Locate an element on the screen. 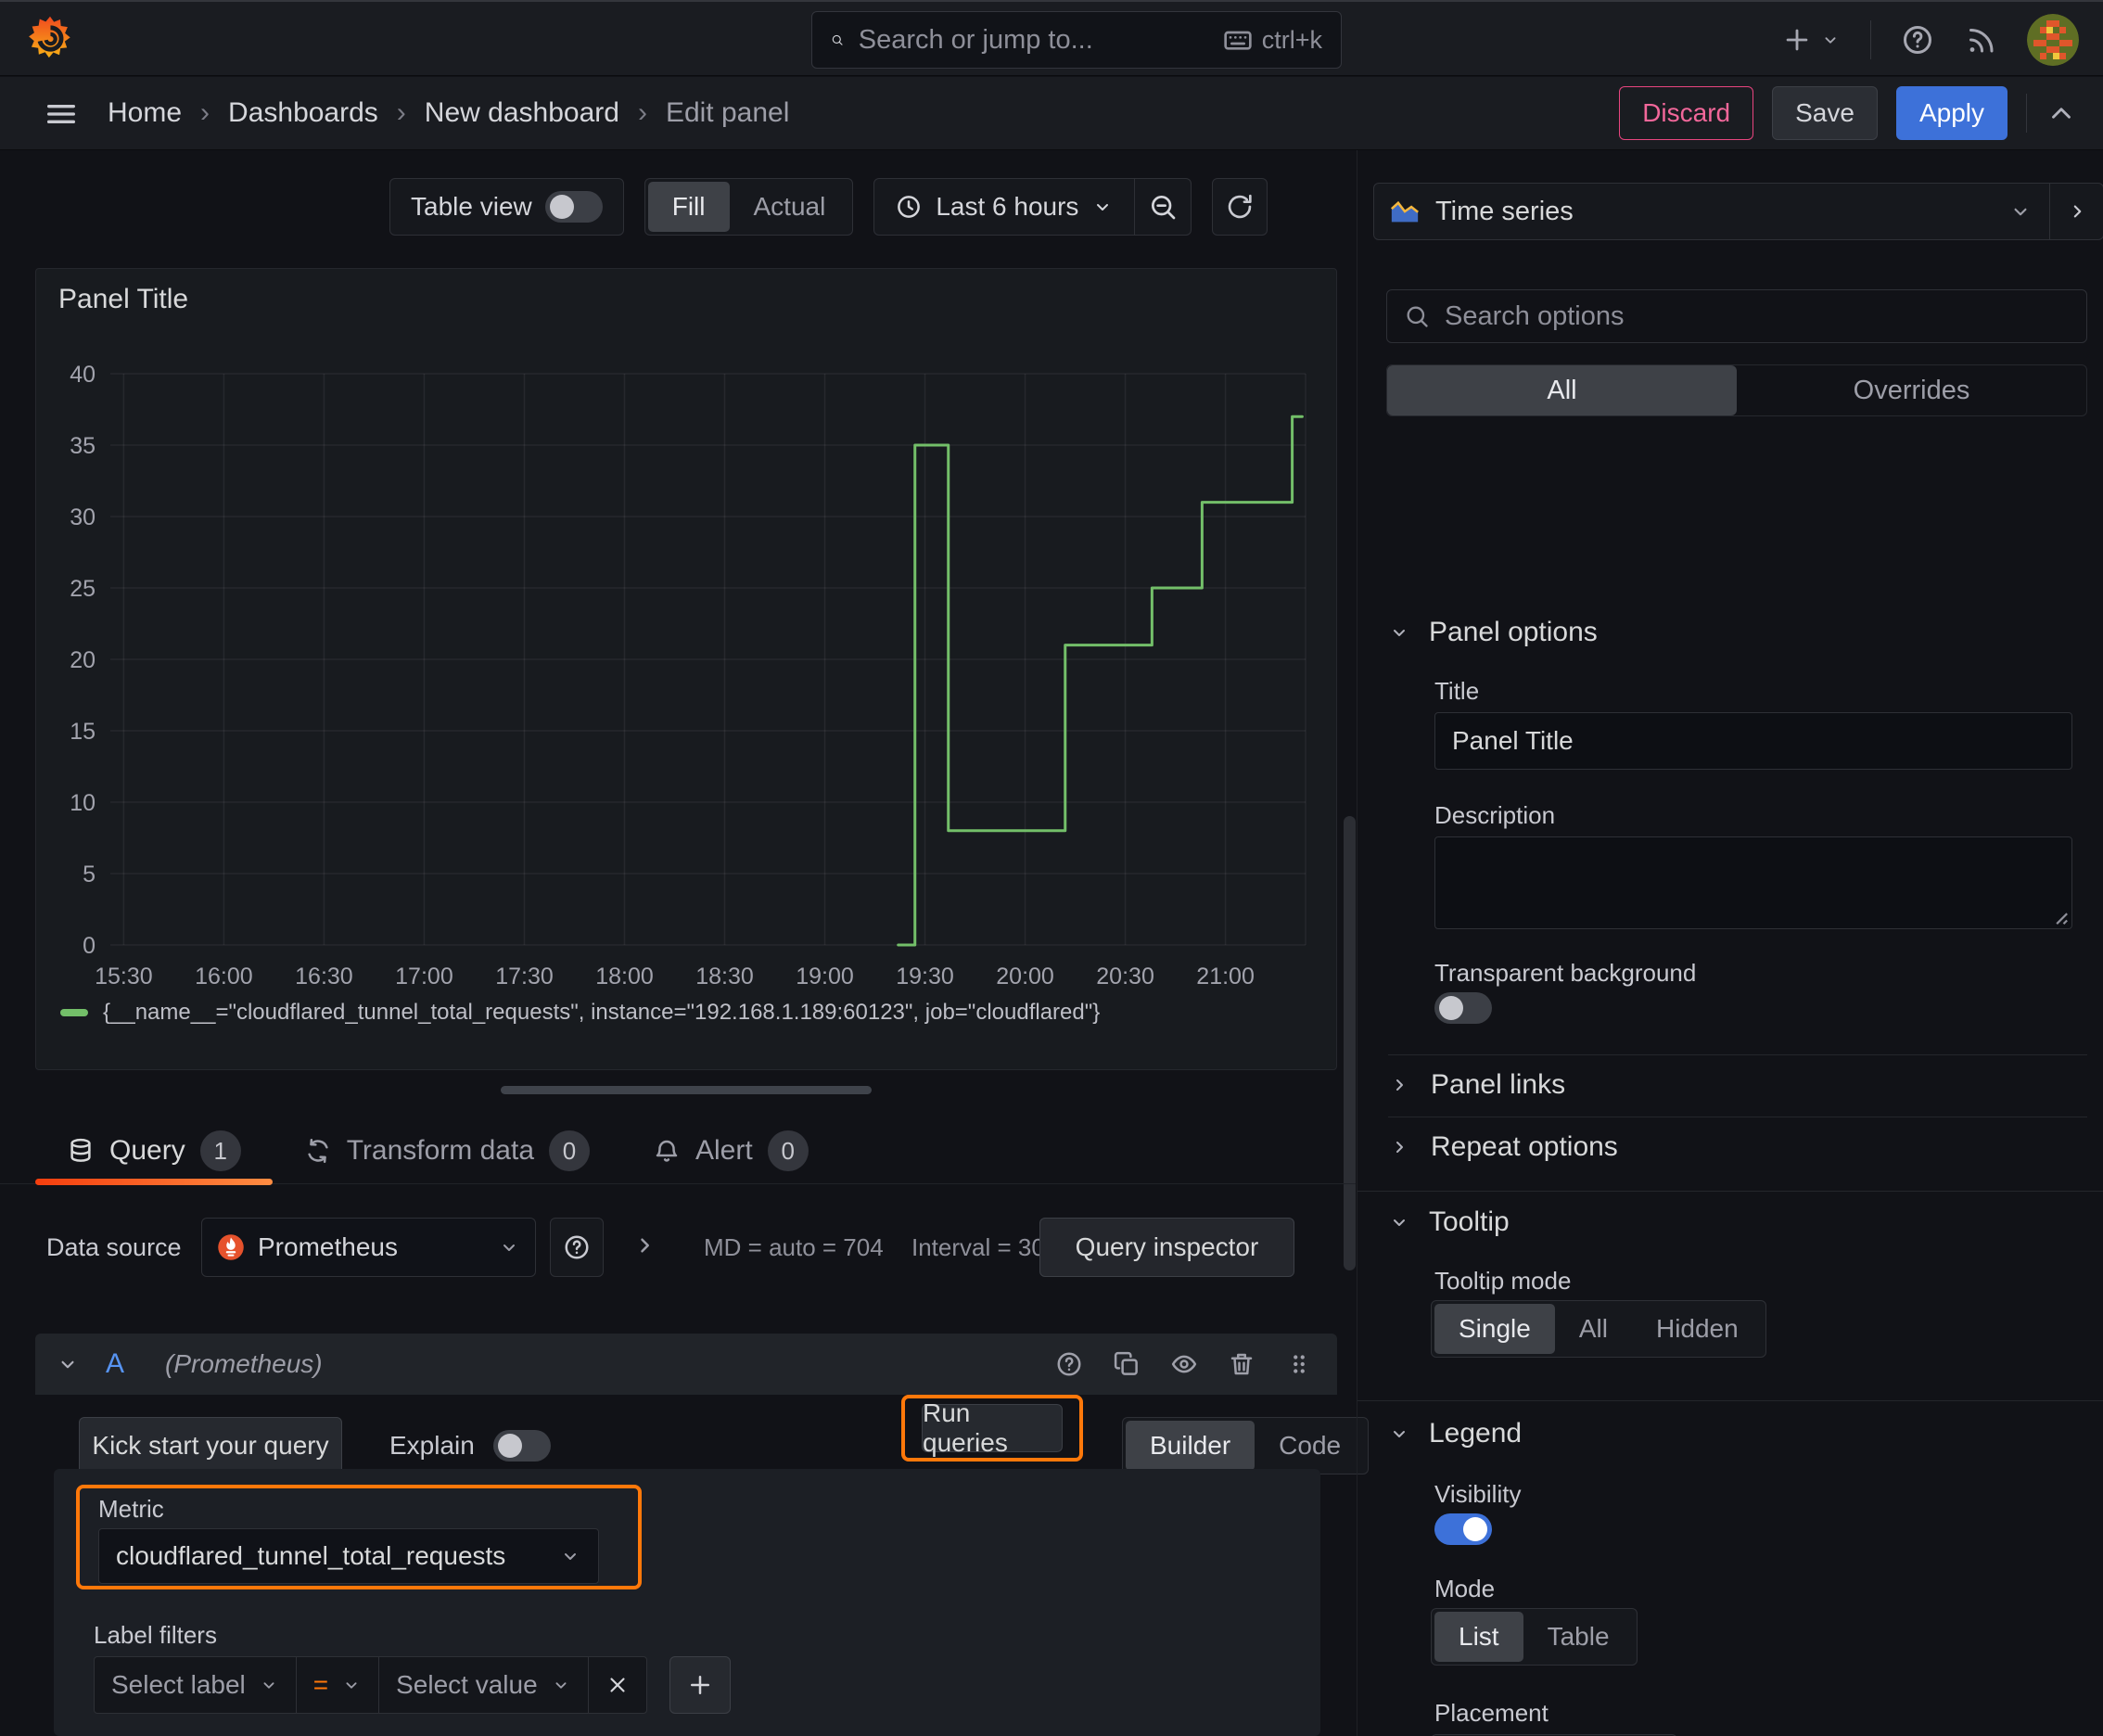  query-inspector-button: Query inspector is located at coordinates (1166, 1247).